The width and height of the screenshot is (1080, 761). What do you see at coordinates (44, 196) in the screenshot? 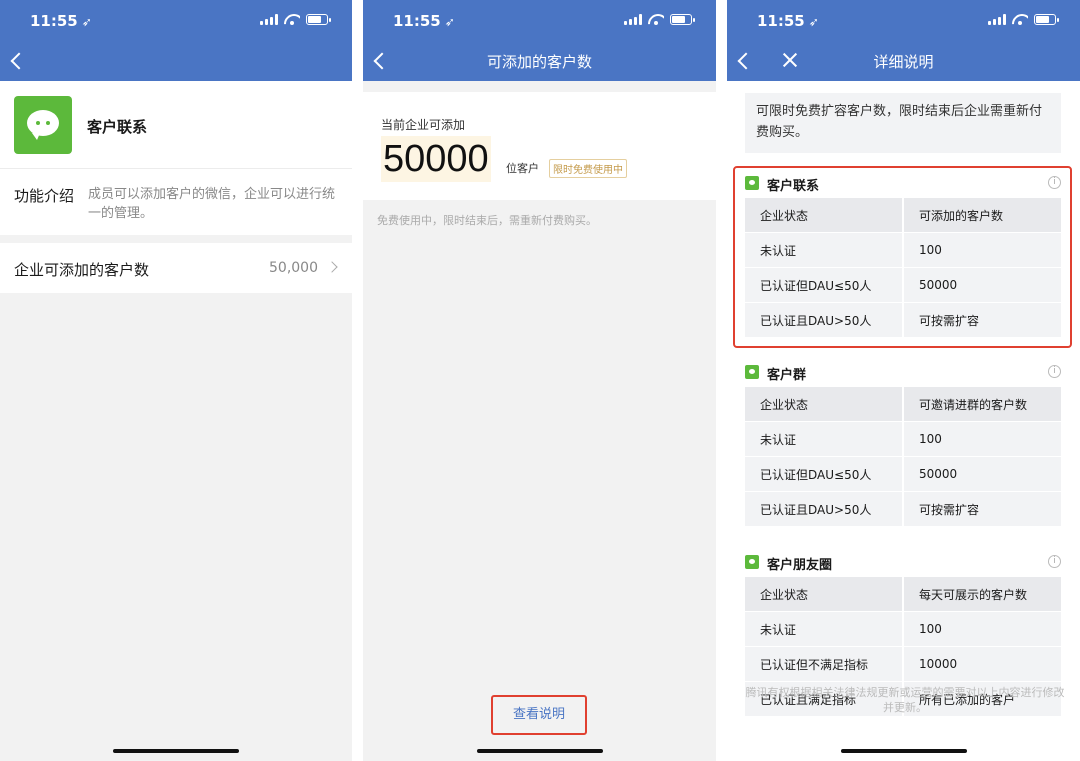
I see `intro-label: 功能介绍` at bounding box center [44, 196].